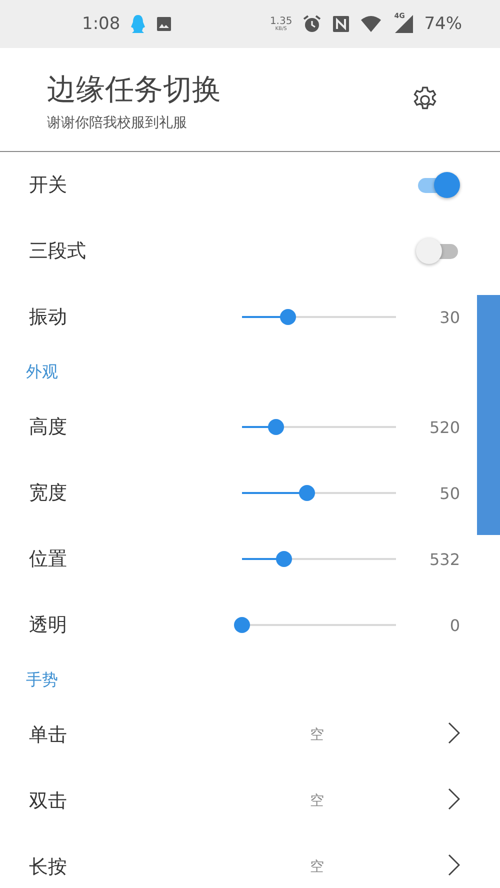 The width and height of the screenshot is (500, 888). I want to click on slider-value: 50, so click(450, 493).